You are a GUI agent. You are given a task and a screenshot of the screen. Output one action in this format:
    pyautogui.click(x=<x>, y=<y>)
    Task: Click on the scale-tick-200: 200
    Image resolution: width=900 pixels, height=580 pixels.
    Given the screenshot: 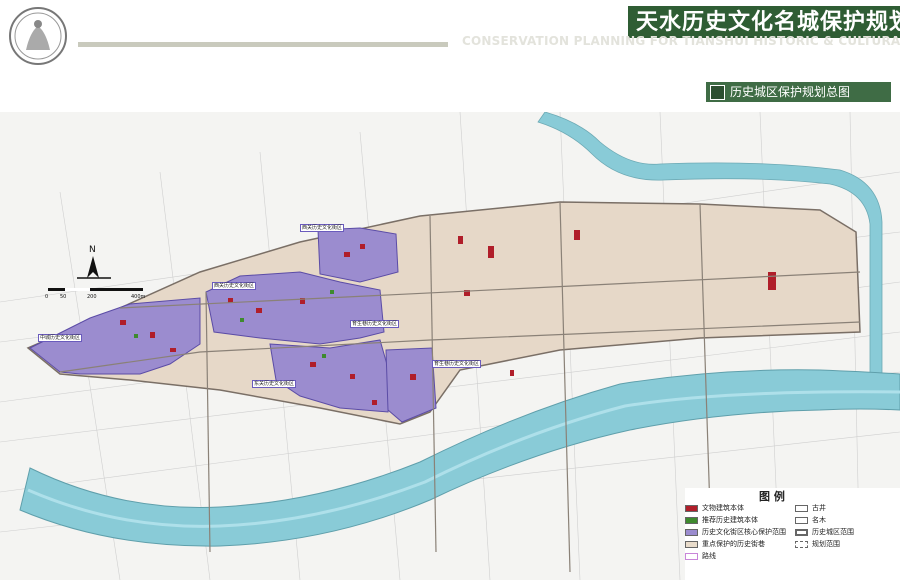 What is the action you would take?
    pyautogui.click(x=92, y=297)
    